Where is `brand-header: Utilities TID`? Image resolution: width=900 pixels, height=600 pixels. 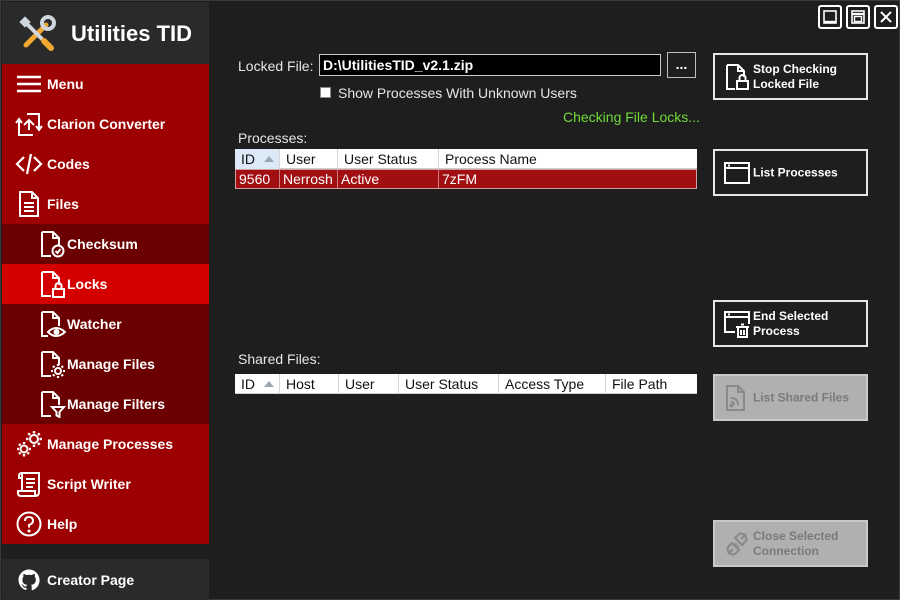 brand-header: Utilities TID is located at coordinates (105, 33).